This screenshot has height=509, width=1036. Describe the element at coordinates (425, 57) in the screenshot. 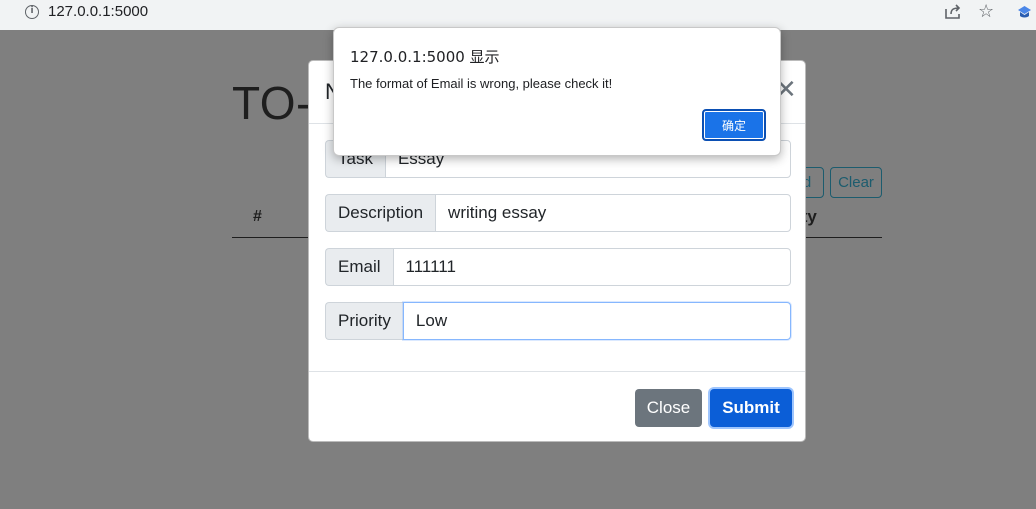

I see `alert-title: 127.0.0.1:5000 显示` at that location.